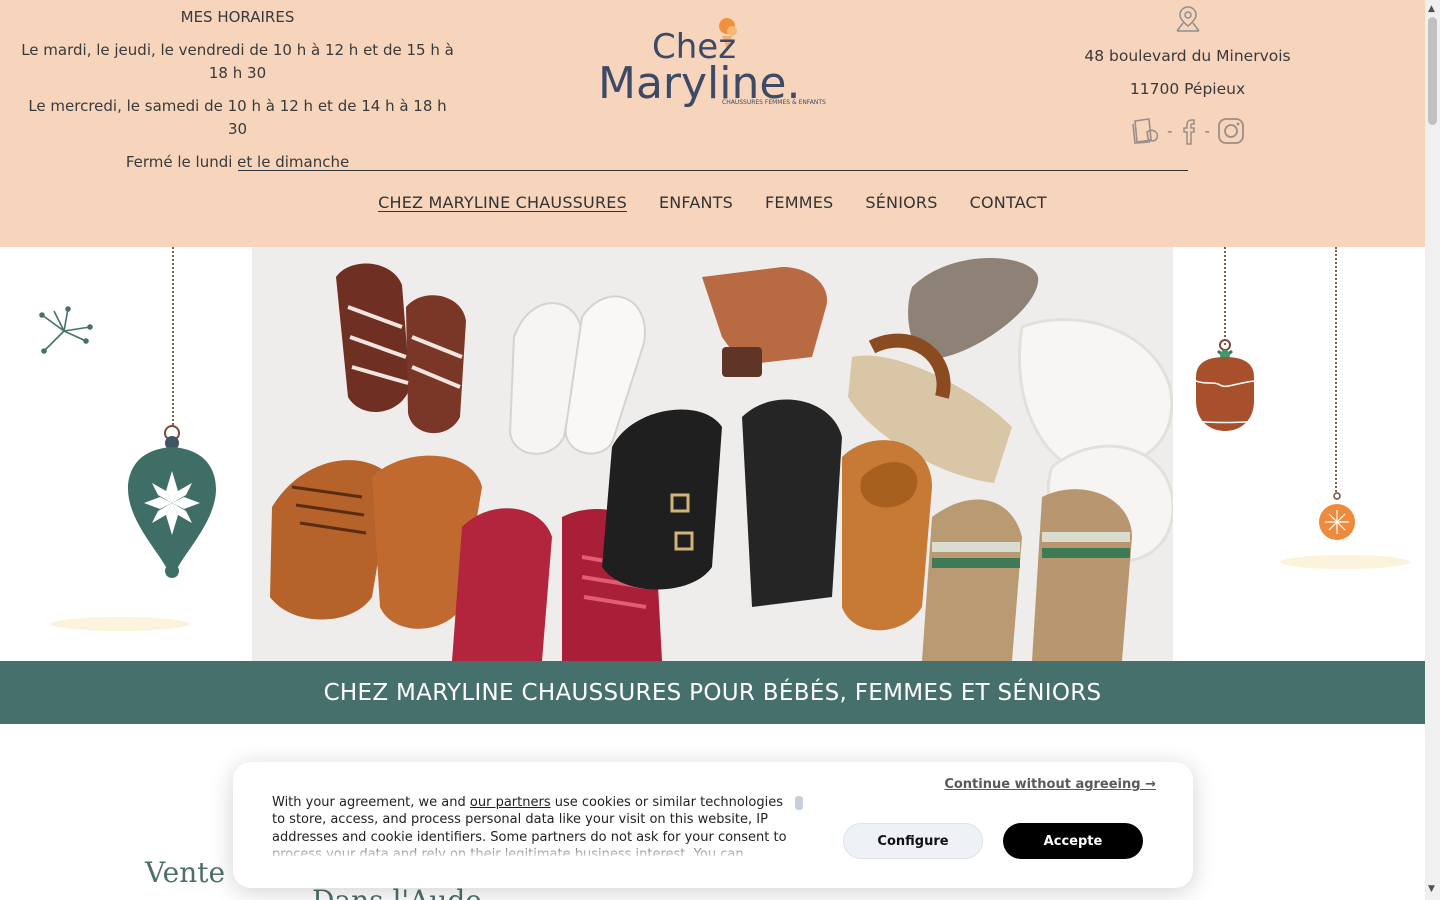 This screenshot has height=900, width=1440. What do you see at coordinates (172, 501) in the screenshot?
I see `green-ornament-icon` at bounding box center [172, 501].